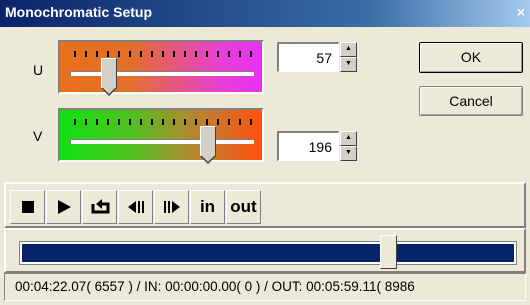 The width and height of the screenshot is (530, 305). I want to click on u-label: U, so click(38, 70).